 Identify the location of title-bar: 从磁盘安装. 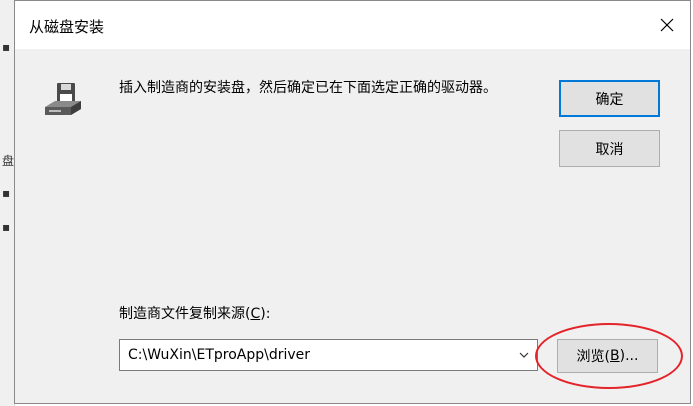
(352, 25).